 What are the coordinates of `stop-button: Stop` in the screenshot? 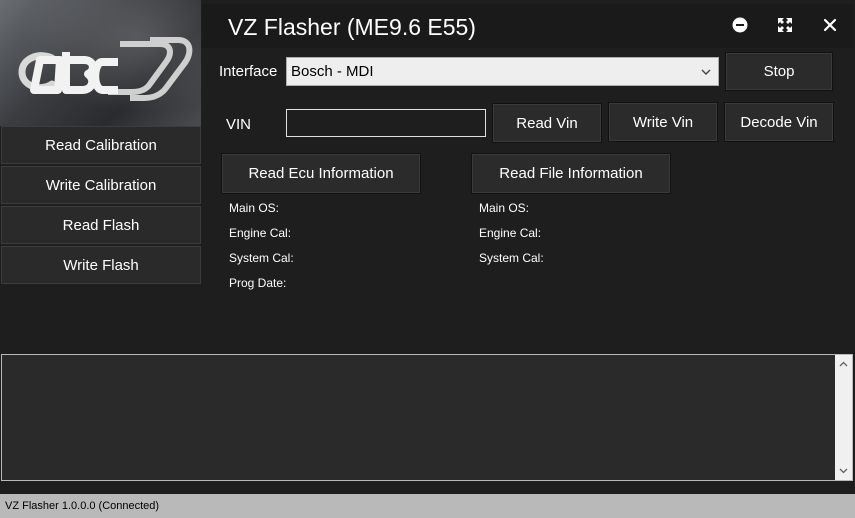 It's located at (779, 71).